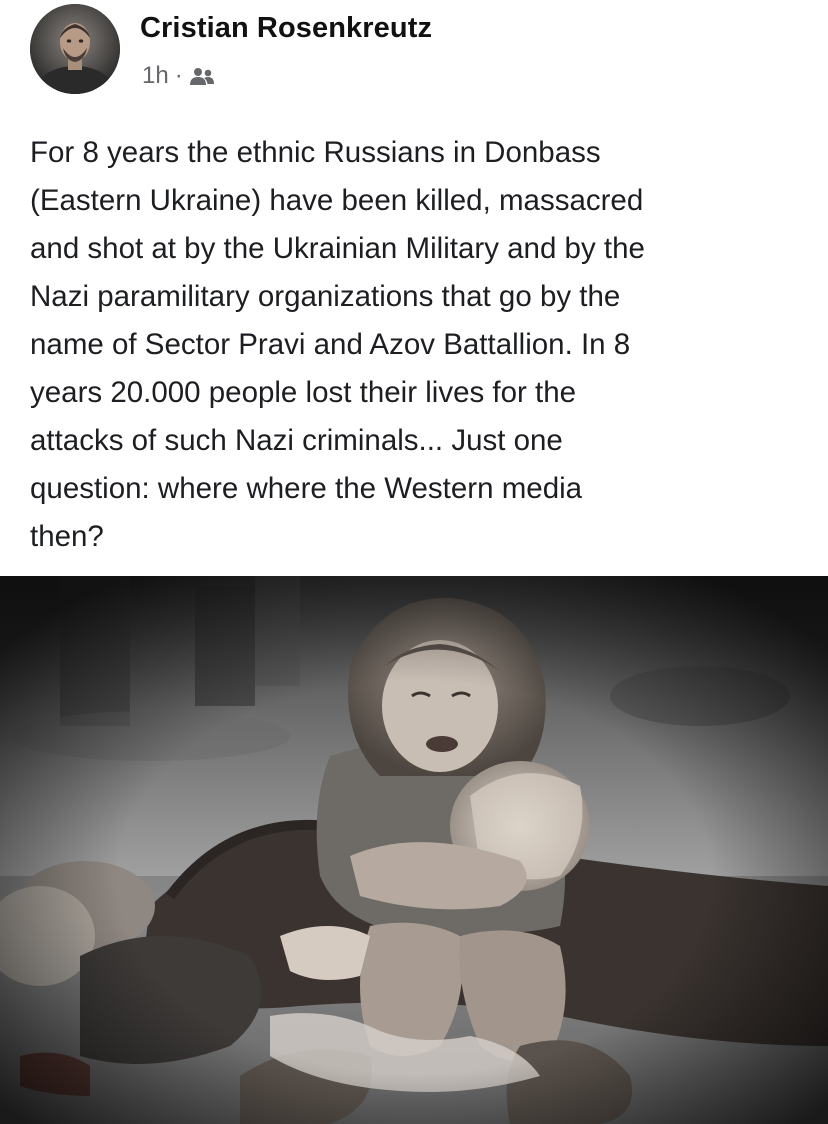 This screenshot has width=828, height=1124. Describe the element at coordinates (155, 76) in the screenshot. I see `post-timestamp: 1h` at that location.